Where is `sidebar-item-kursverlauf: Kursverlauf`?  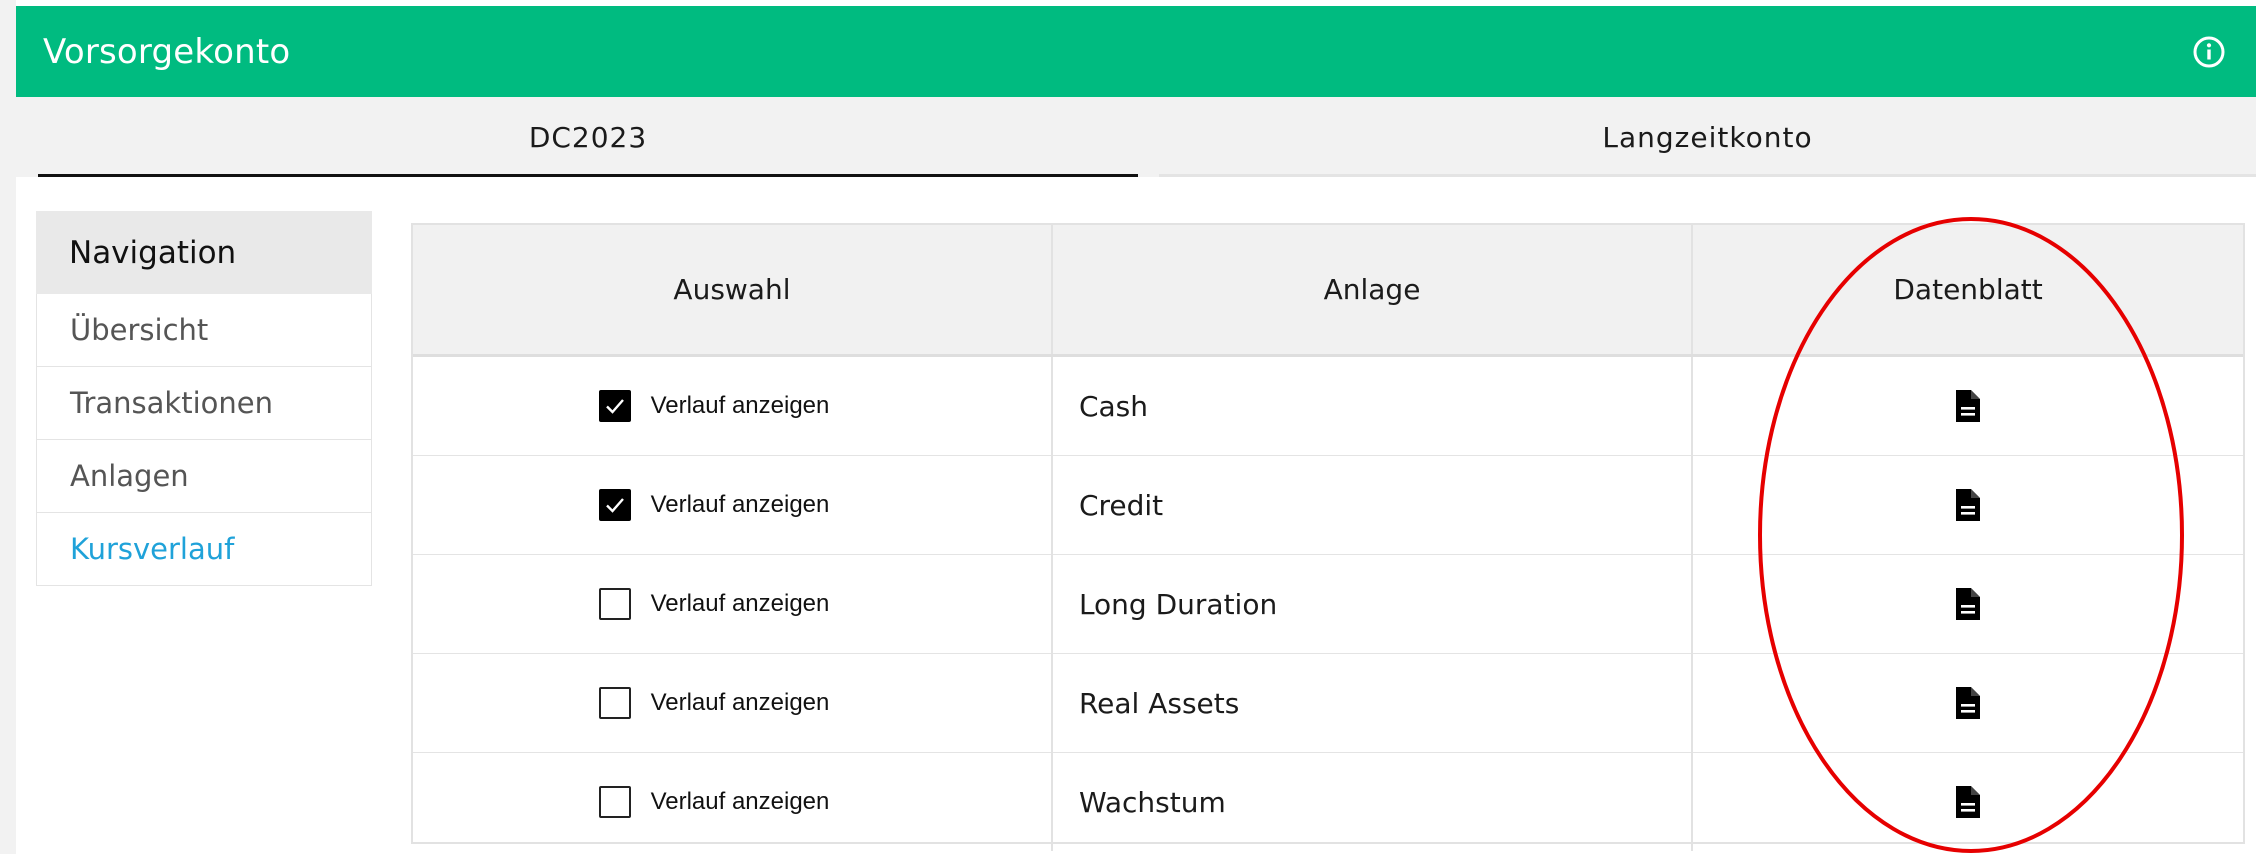
sidebar-item-kursverlauf: Kursverlauf is located at coordinates (204, 549).